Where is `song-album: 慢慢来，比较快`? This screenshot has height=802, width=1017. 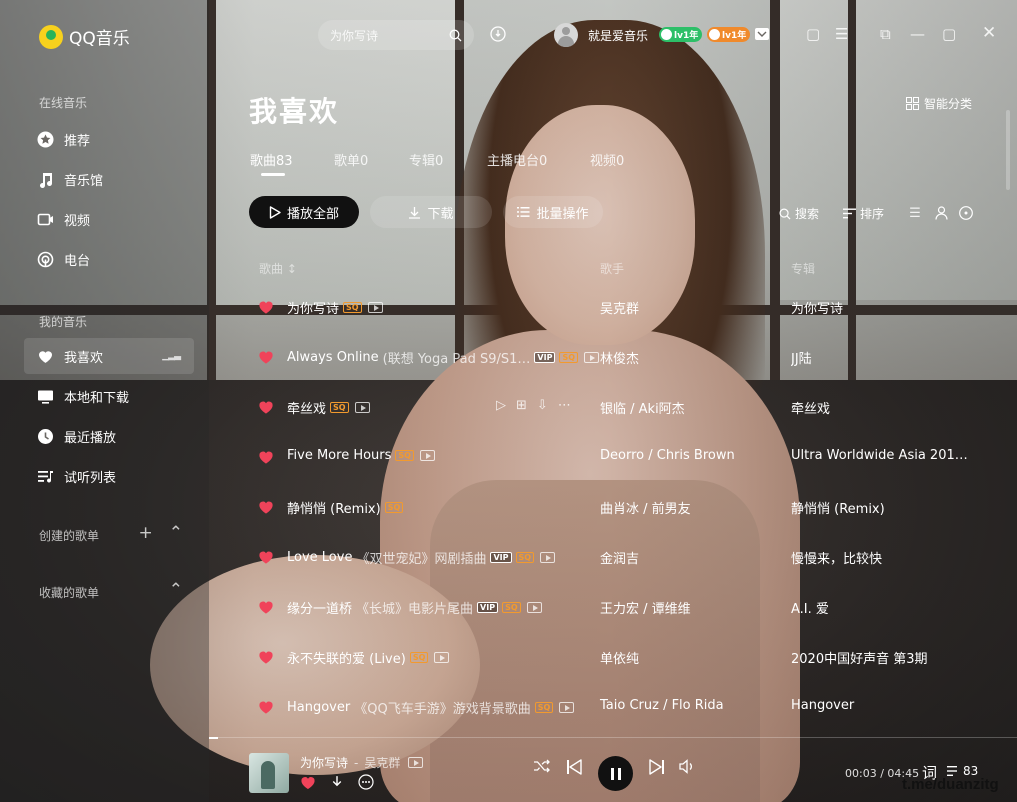
song-album: 慢慢来，比较快 is located at coordinates (886, 557).